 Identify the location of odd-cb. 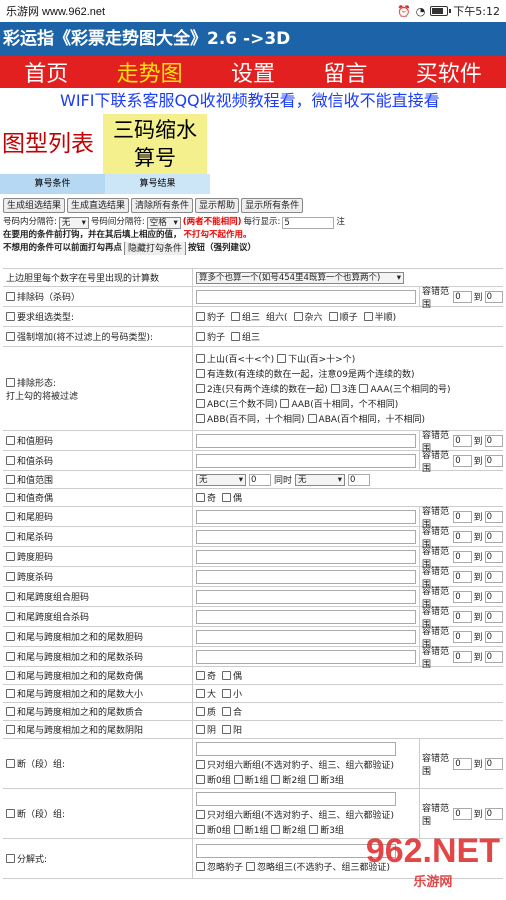
(200, 675).